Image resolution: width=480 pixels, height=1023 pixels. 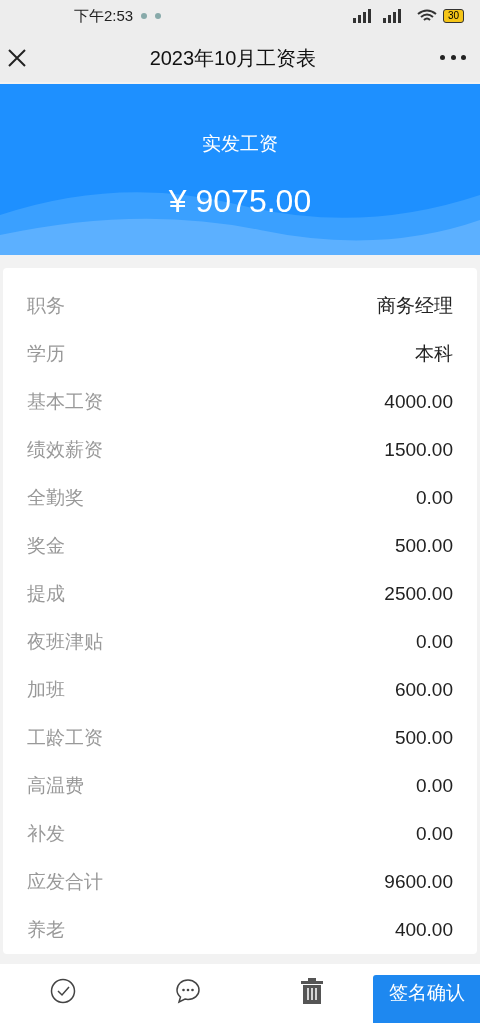 What do you see at coordinates (46, 305) in the screenshot?
I see `item-label: 职务` at bounding box center [46, 305].